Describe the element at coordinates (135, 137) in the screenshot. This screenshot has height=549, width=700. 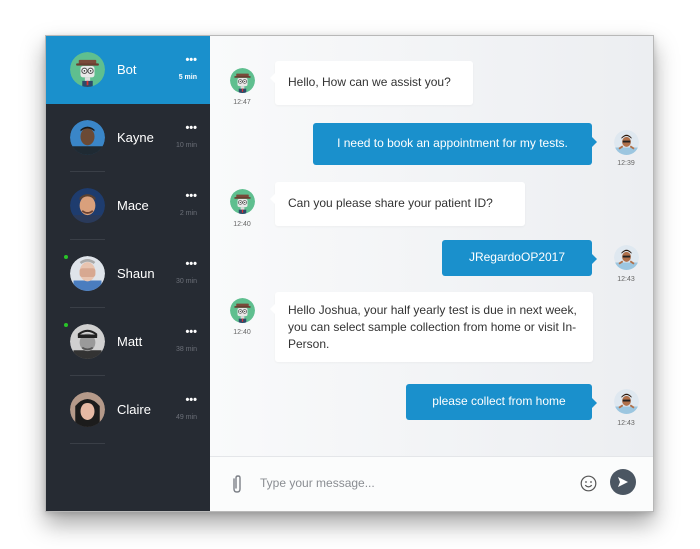
I see `contact-name: Kayne` at that location.